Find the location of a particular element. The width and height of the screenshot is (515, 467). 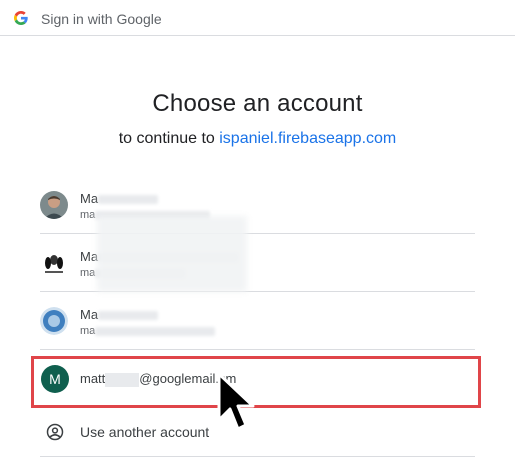

spaniel-logo-avatar is located at coordinates (54, 263).